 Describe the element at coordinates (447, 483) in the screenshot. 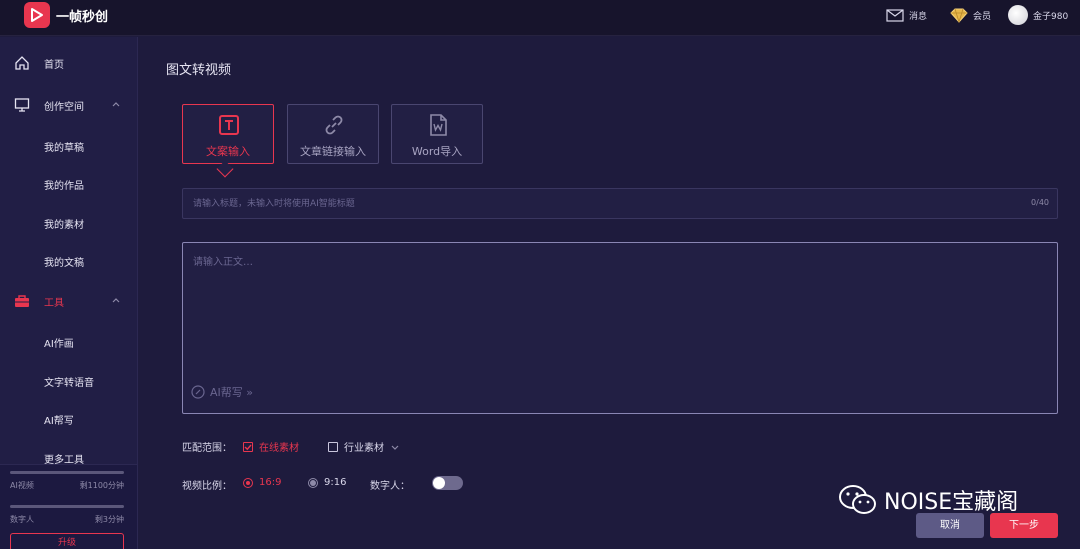

I see `digital-human-toggle` at that location.